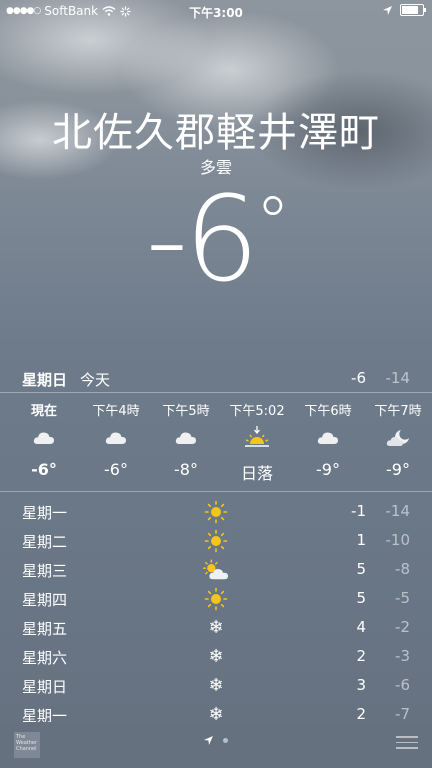 This screenshot has width=432, height=768. What do you see at coordinates (45, 542) in the screenshot?
I see `daily-weekday: 星期二` at bounding box center [45, 542].